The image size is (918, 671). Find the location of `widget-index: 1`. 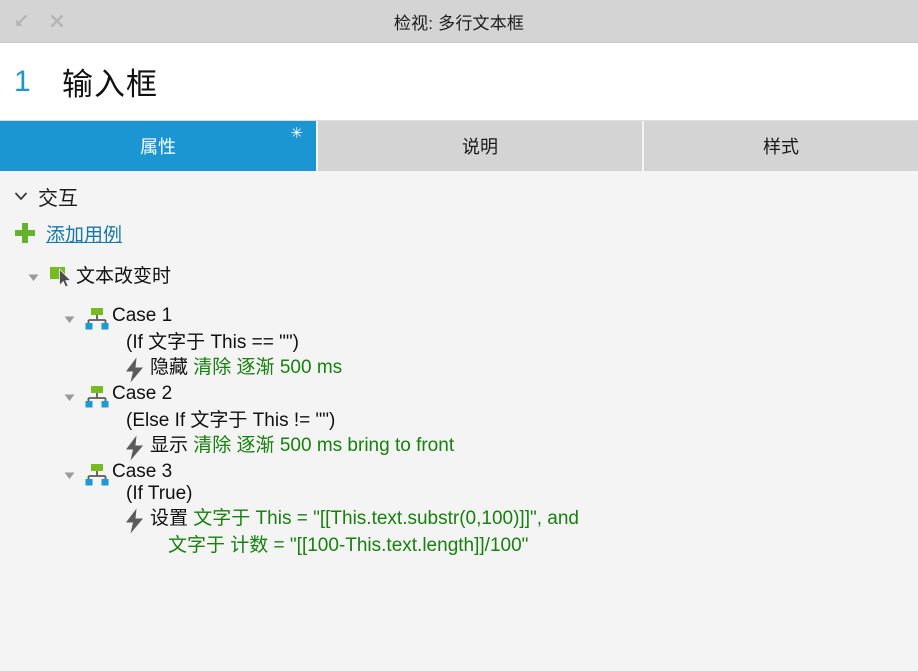

widget-index: 1 is located at coordinates (22, 81).